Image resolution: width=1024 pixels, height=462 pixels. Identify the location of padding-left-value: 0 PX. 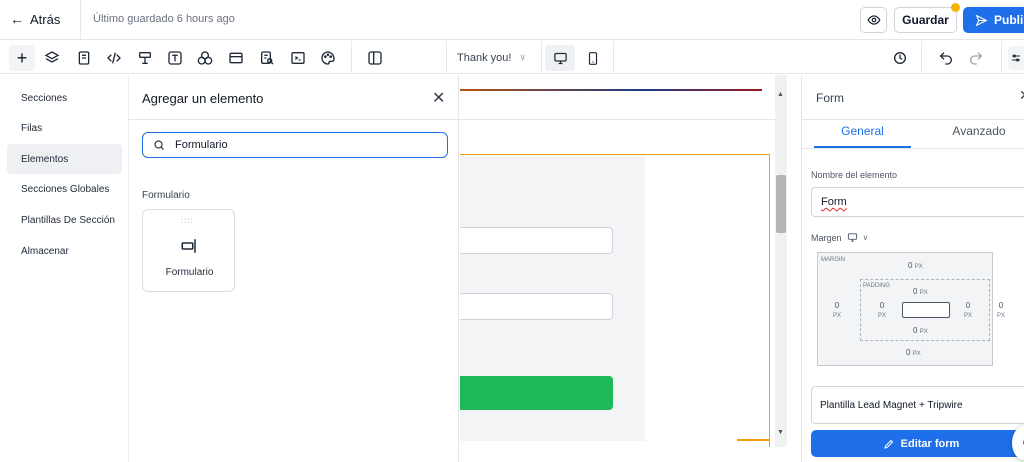
(882, 310).